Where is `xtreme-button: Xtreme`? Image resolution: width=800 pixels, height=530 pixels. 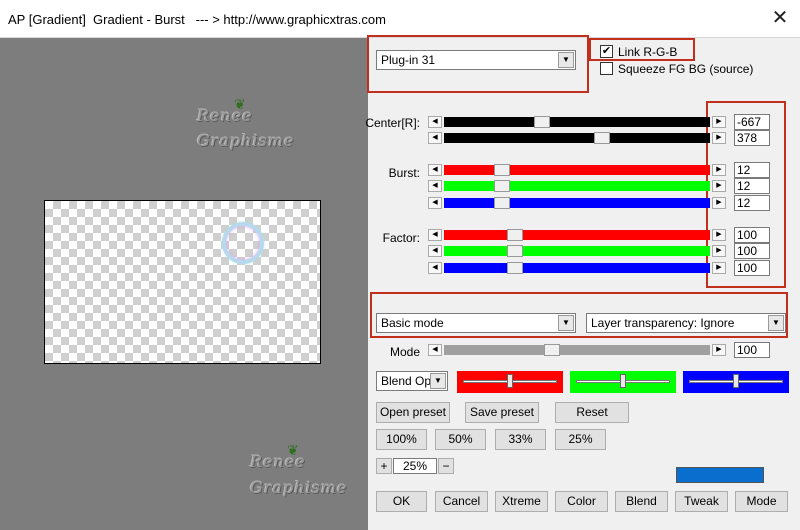
xtreme-button: Xtreme is located at coordinates (521, 501).